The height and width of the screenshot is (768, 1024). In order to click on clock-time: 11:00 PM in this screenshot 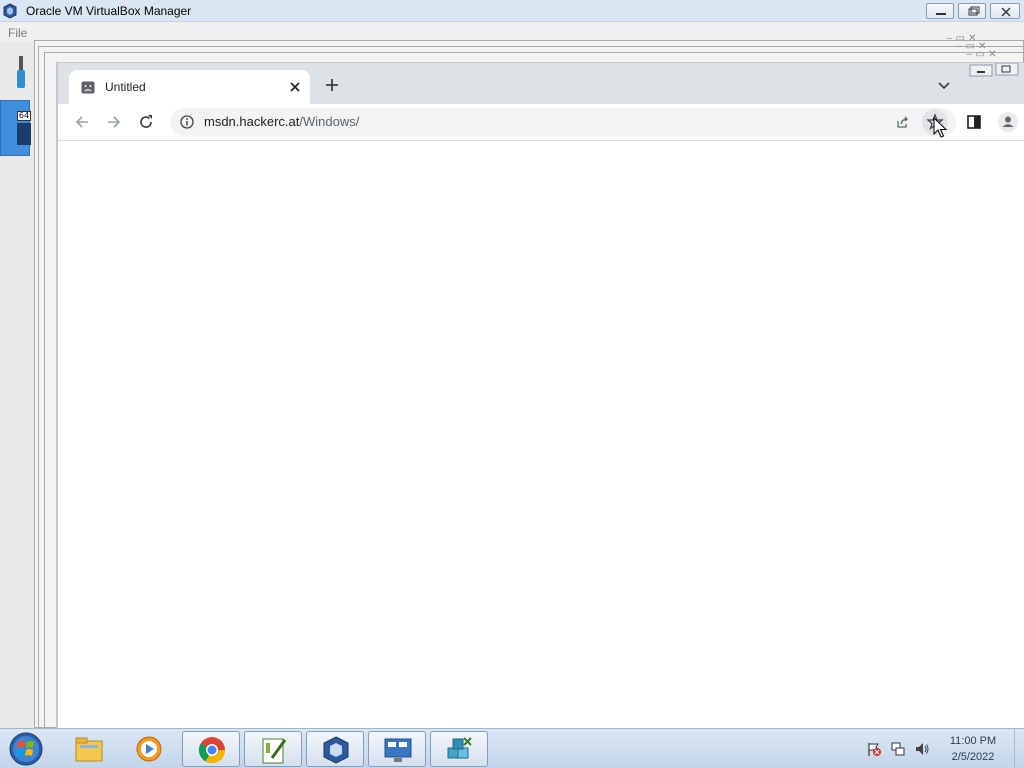, I will do `click(973, 741)`.